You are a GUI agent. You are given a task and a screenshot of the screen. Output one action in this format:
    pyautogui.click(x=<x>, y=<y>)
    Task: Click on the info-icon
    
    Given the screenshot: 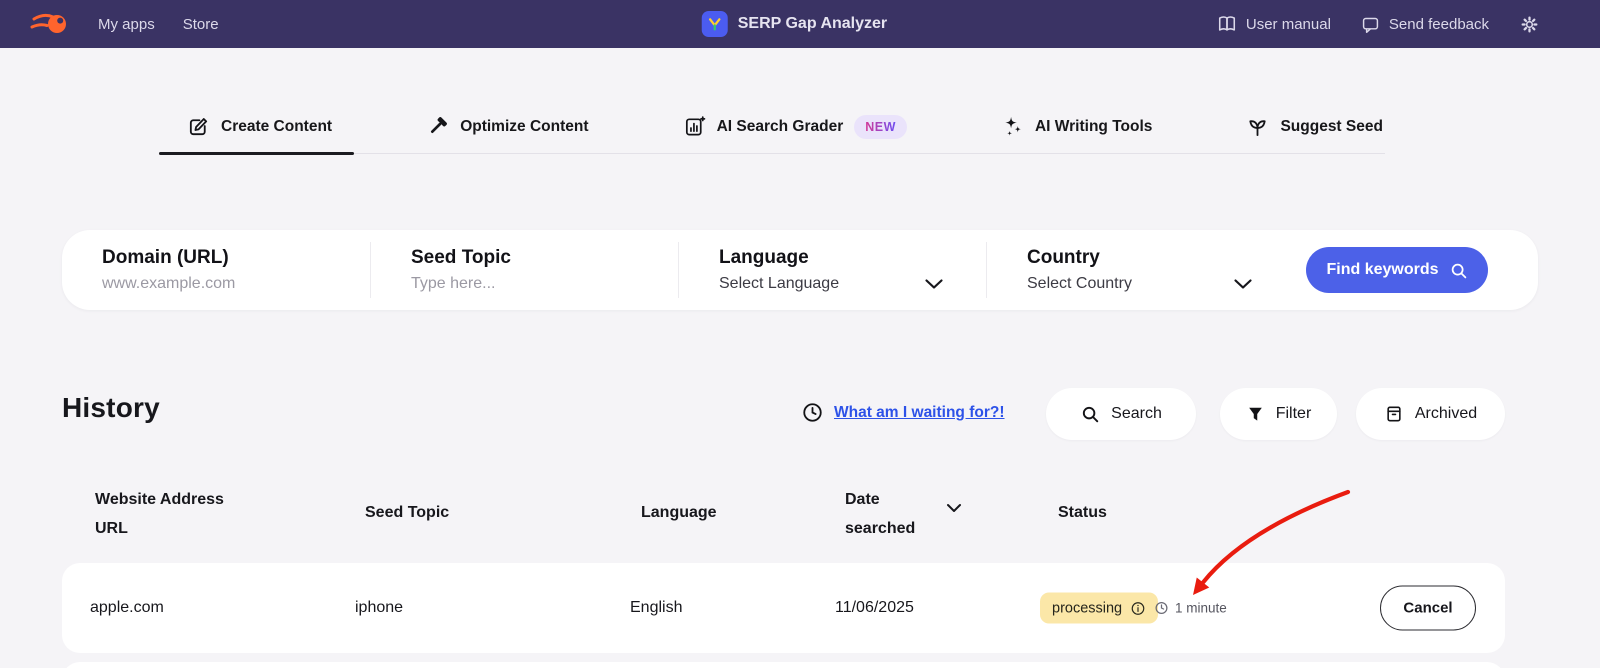 What is the action you would take?
    pyautogui.click(x=1138, y=608)
    